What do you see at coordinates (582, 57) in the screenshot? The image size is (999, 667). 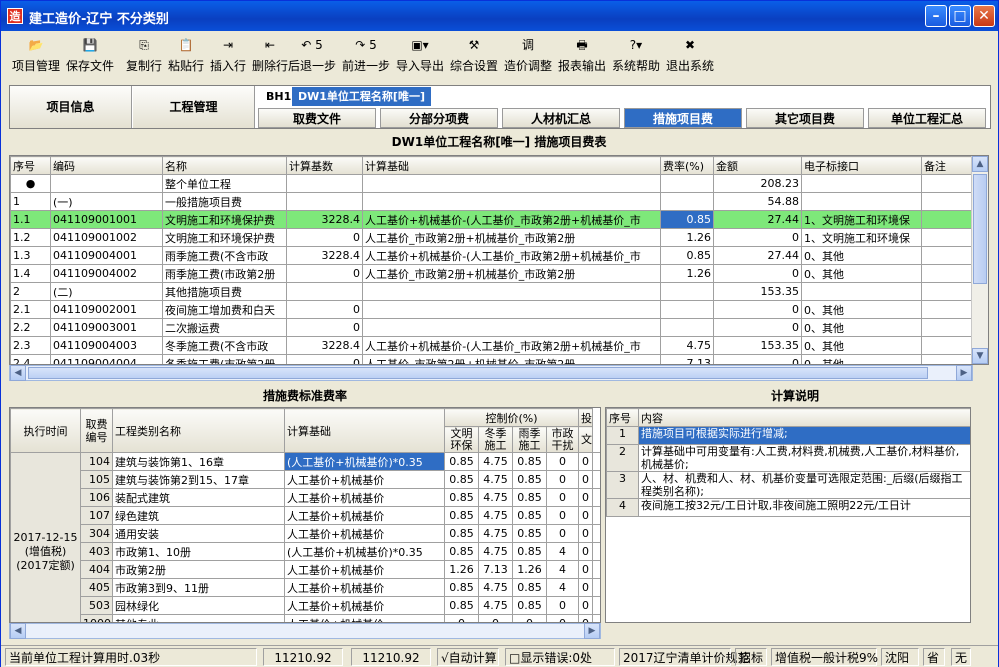 I see `report-output-button: 🖶 报表输出` at bounding box center [582, 57].